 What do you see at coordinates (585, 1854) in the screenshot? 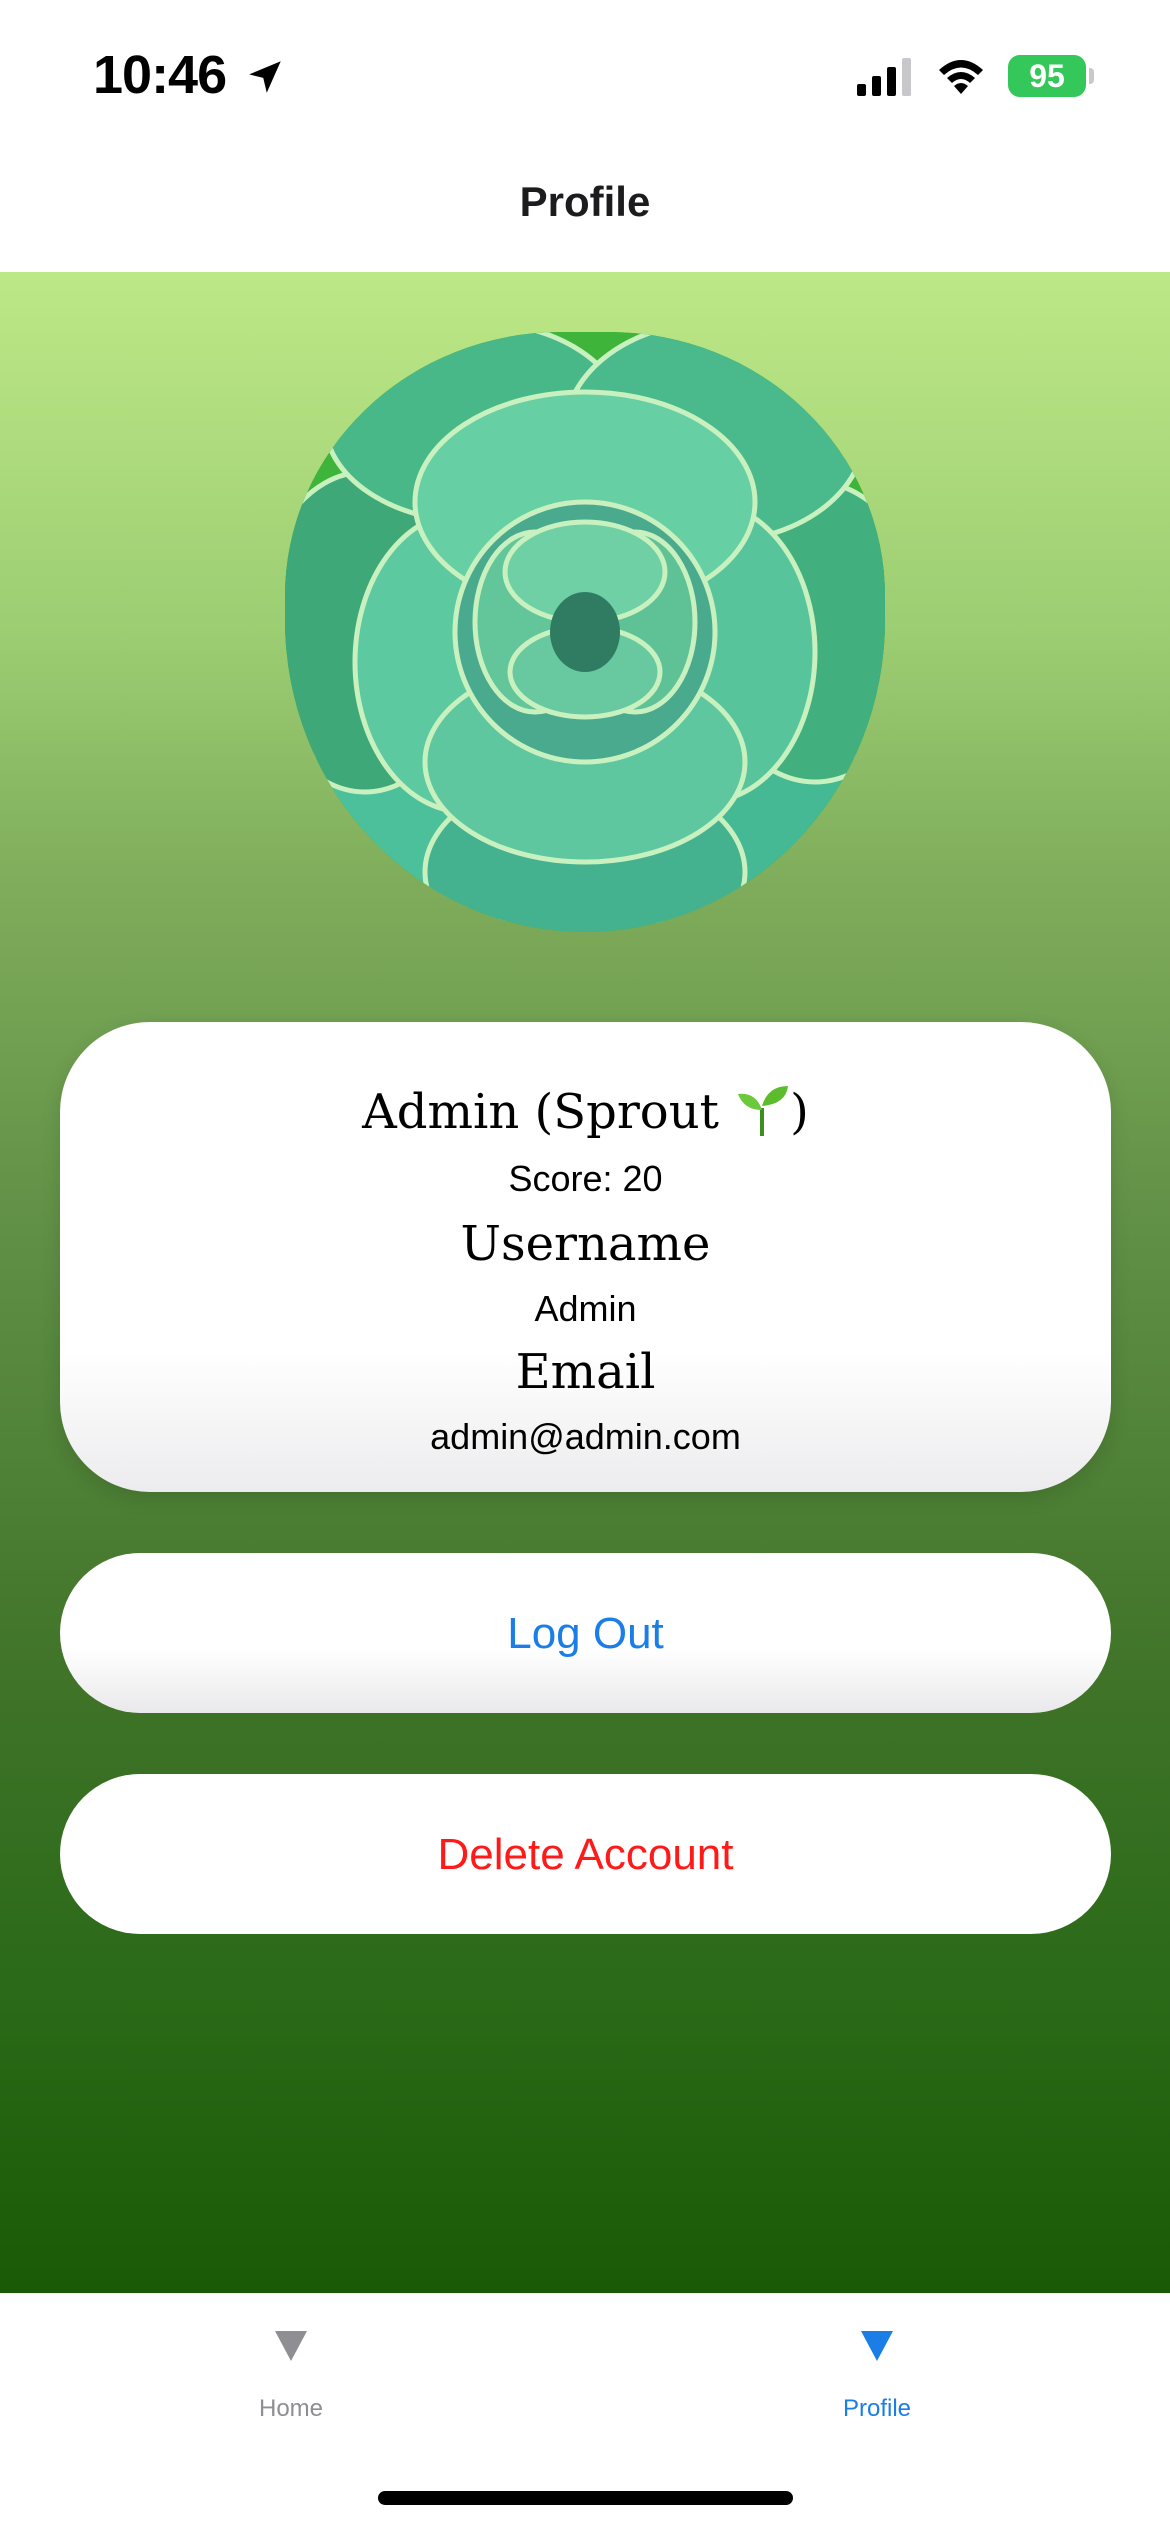
I see `delete-account-button: Delete Account` at bounding box center [585, 1854].